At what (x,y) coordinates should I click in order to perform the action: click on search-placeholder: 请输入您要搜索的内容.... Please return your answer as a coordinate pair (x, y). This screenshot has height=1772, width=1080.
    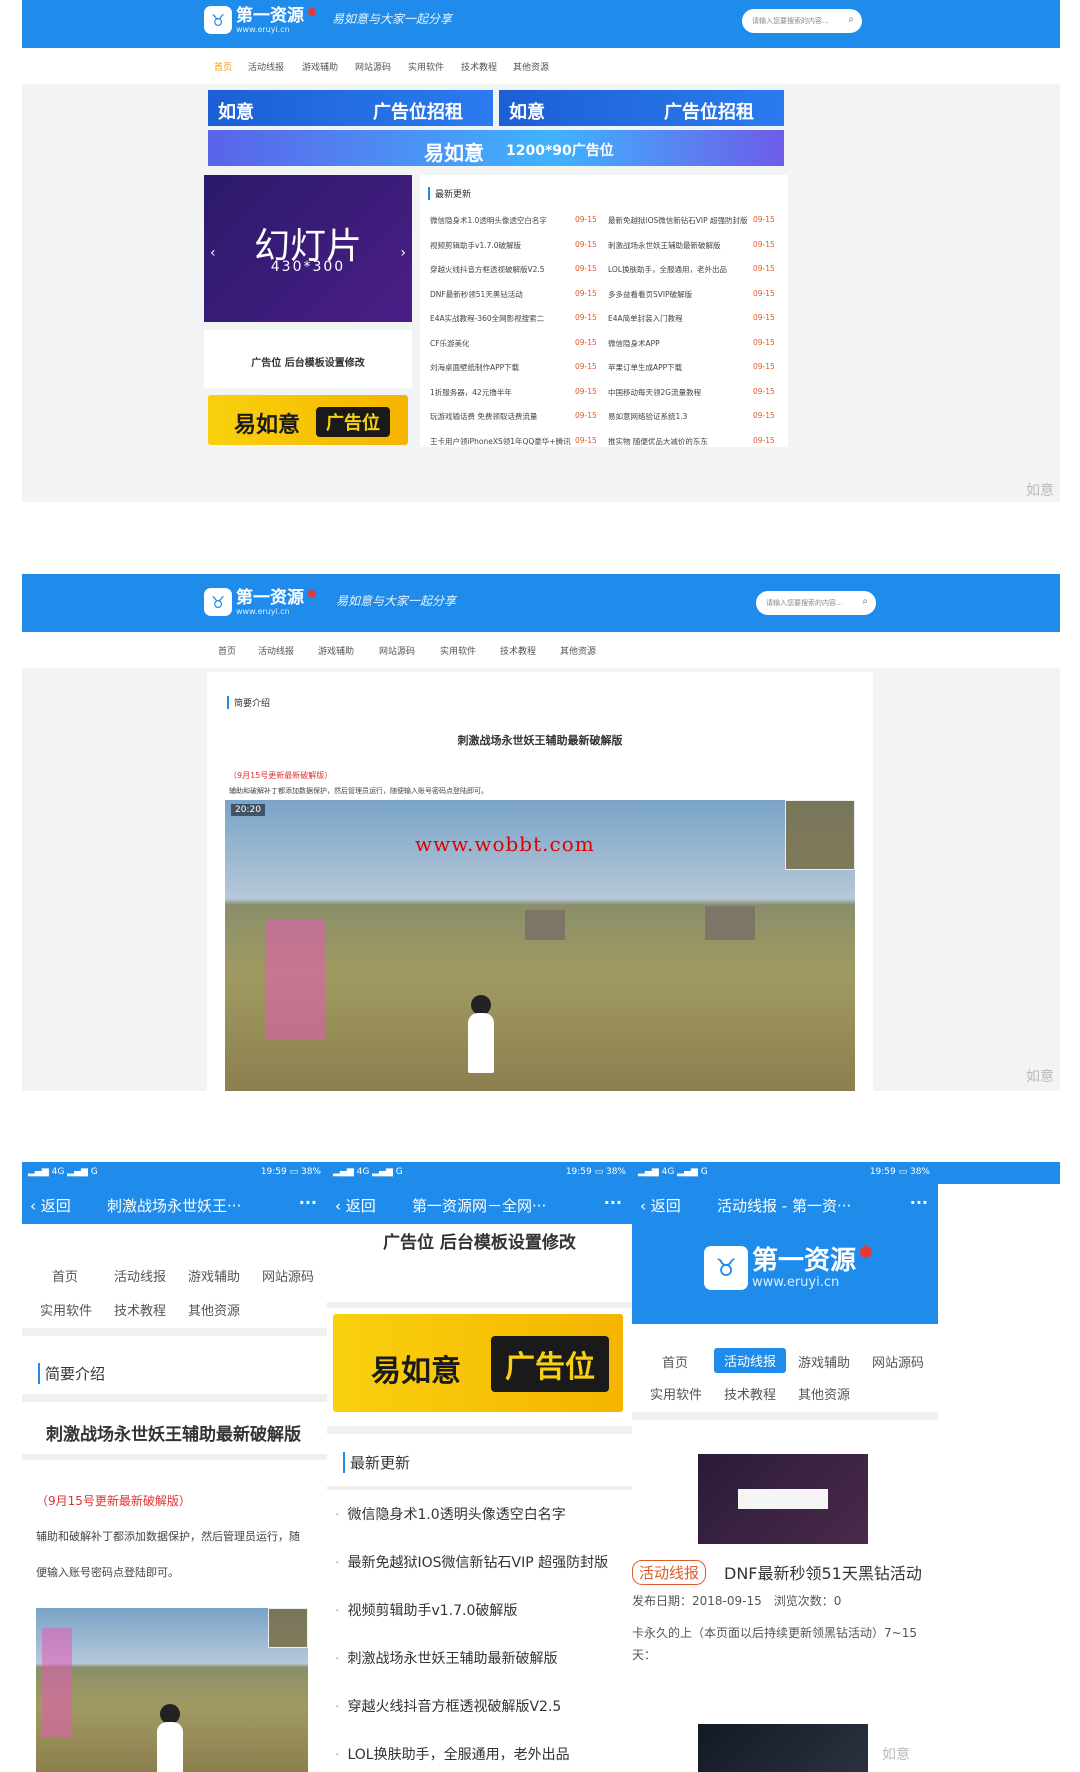
    Looking at the image, I should click on (804, 603).